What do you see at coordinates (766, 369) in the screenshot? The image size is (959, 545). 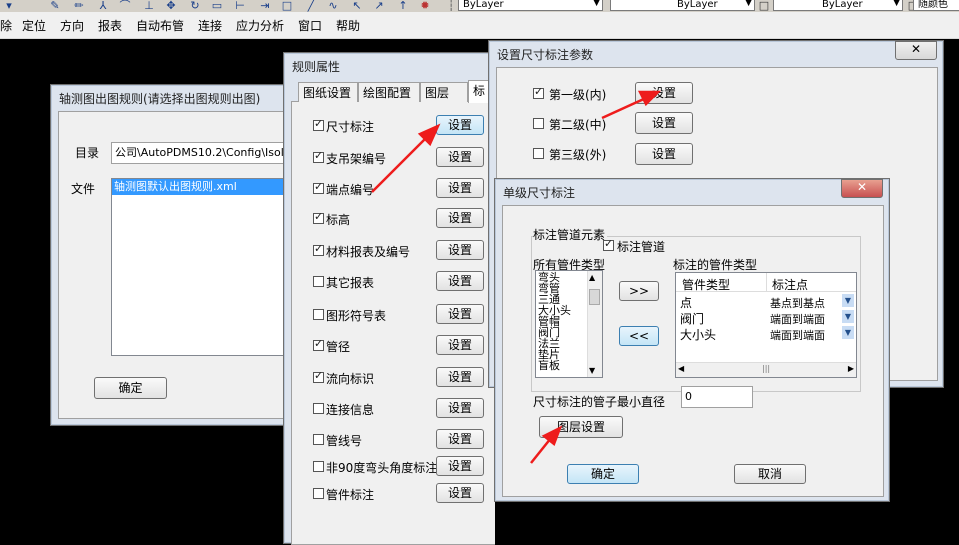 I see `horizontal-scrollbar: ◀ ||| ▶` at bounding box center [766, 369].